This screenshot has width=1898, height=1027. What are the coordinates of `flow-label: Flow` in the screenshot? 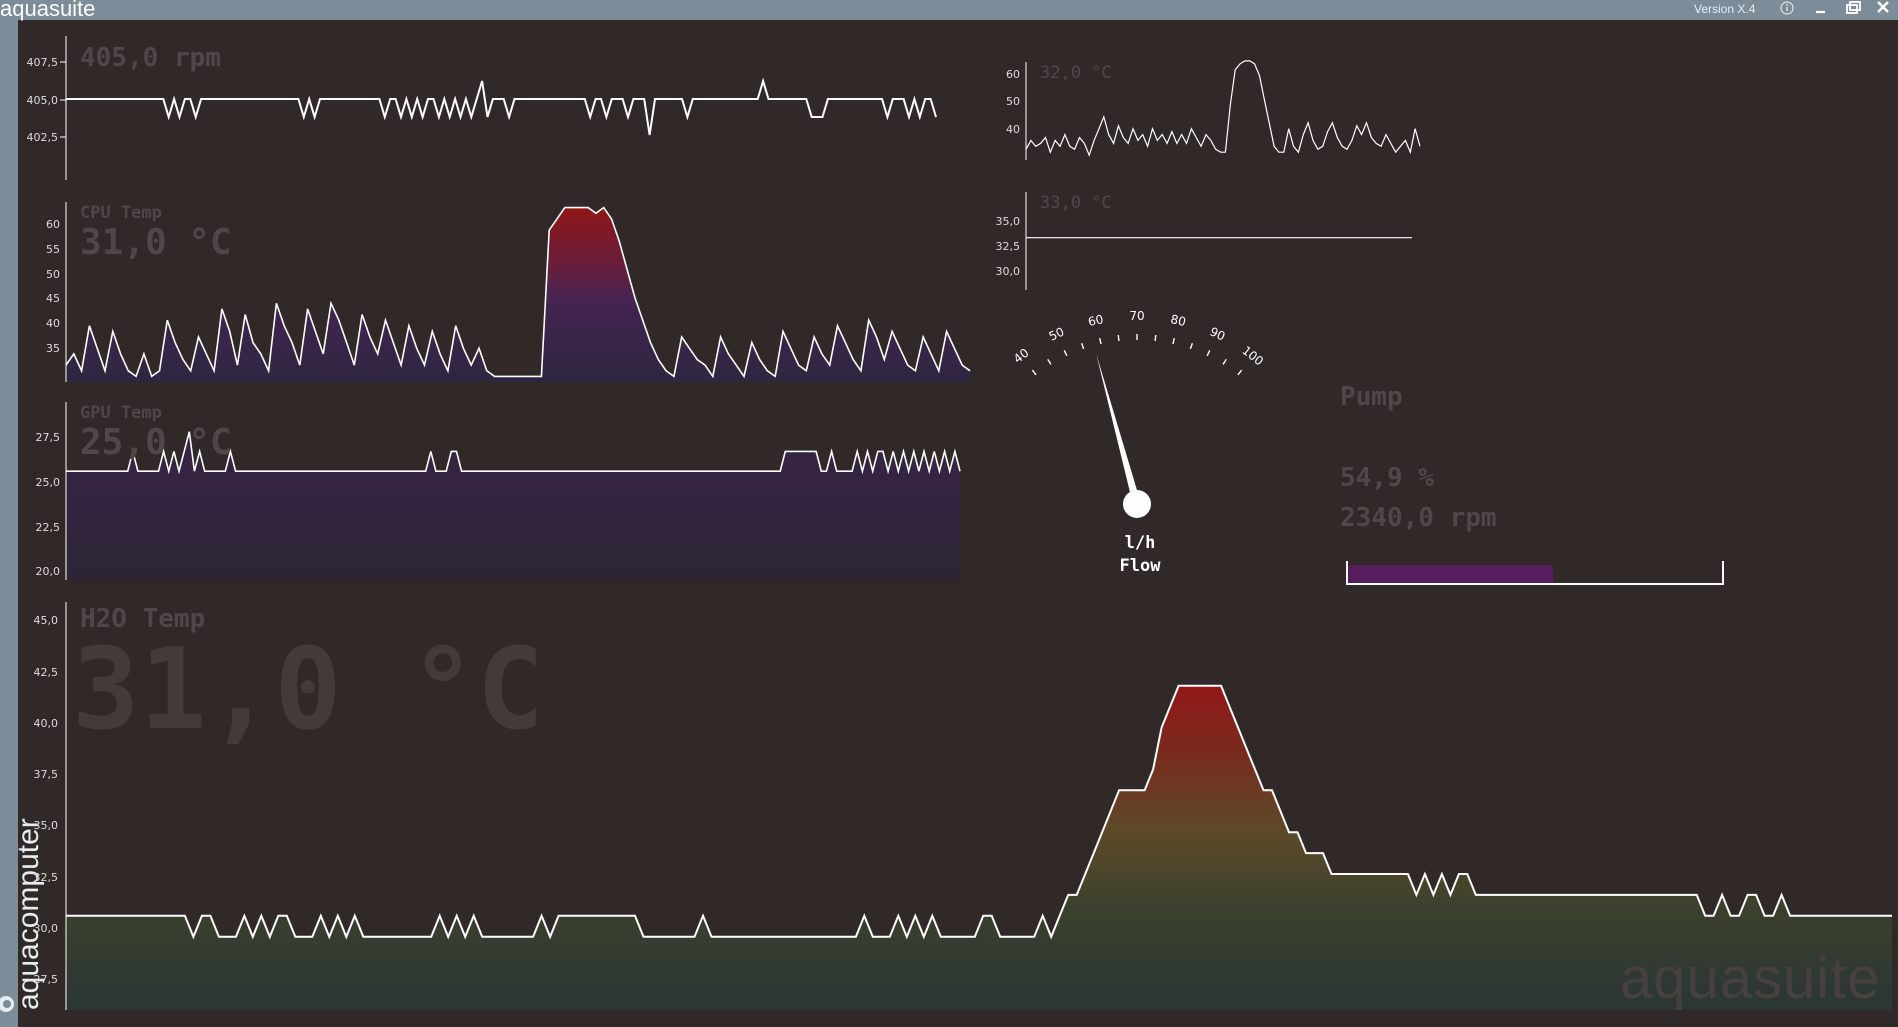 It's located at (1141, 566).